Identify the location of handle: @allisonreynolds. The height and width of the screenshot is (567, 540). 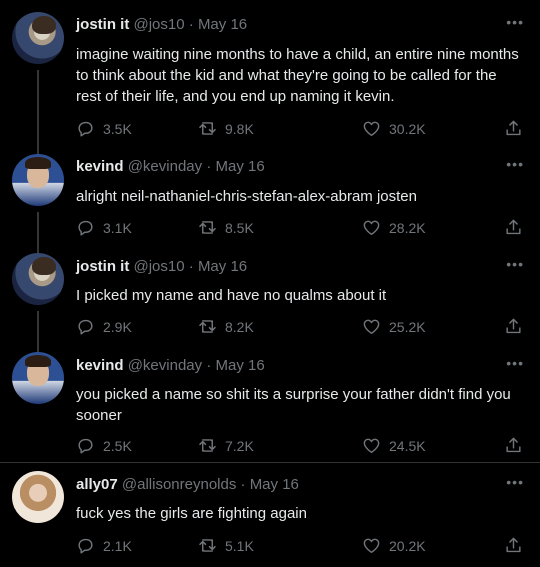
(179, 484).